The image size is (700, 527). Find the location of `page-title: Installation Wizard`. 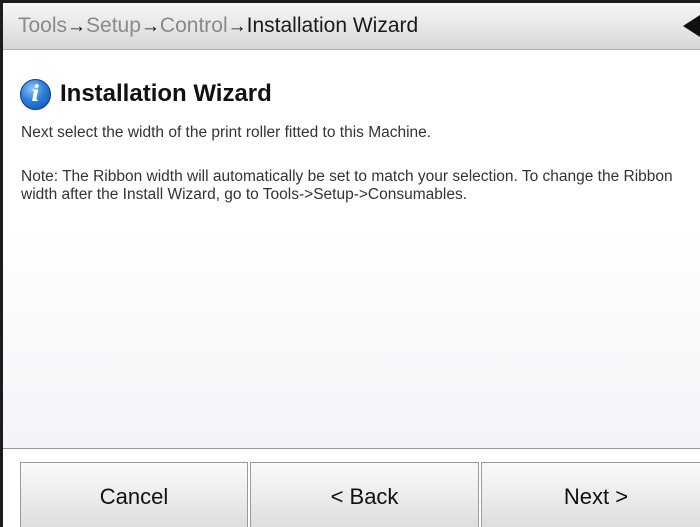

page-title: Installation Wizard is located at coordinates (166, 93).